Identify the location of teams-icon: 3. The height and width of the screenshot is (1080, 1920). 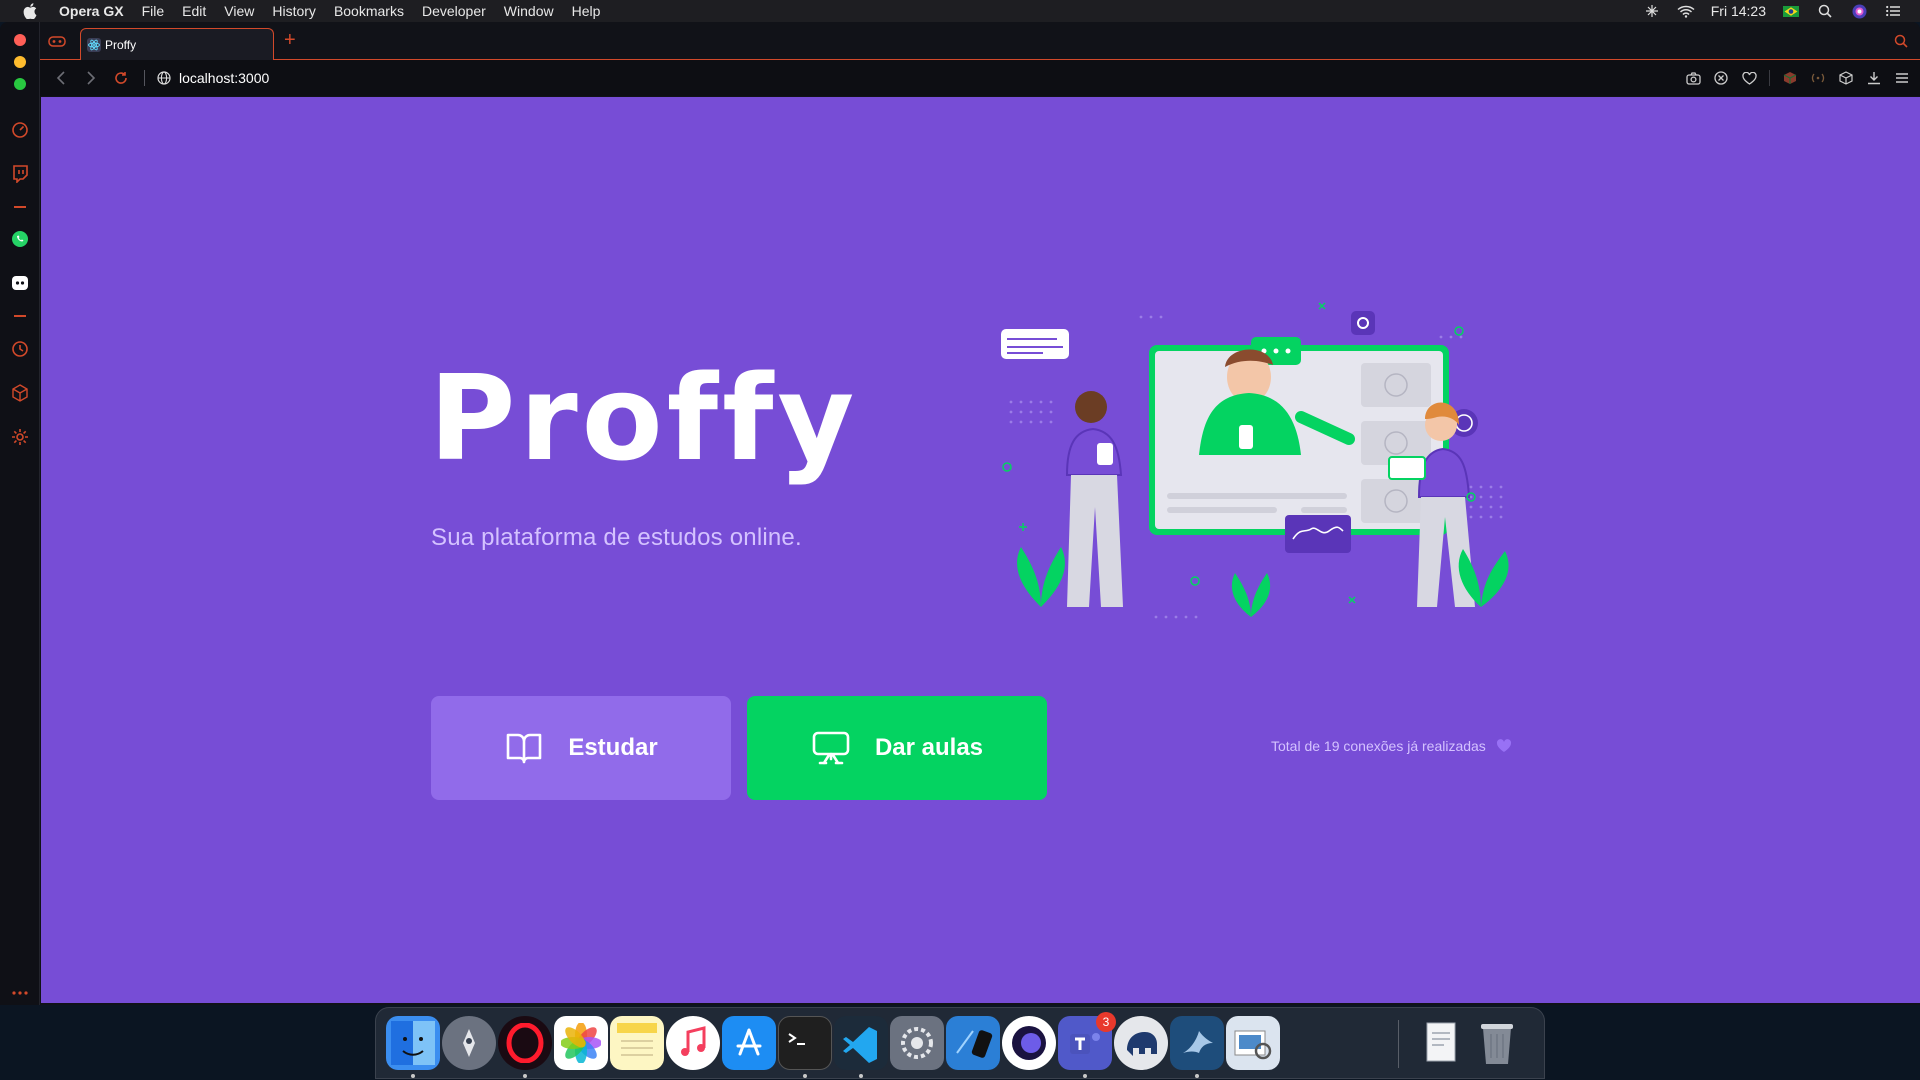
(1087, 1041).